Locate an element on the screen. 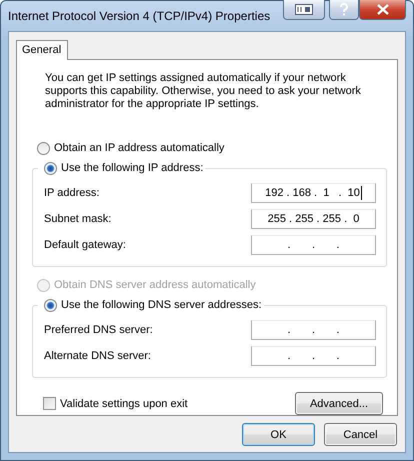  restore-button is located at coordinates (304, 10).